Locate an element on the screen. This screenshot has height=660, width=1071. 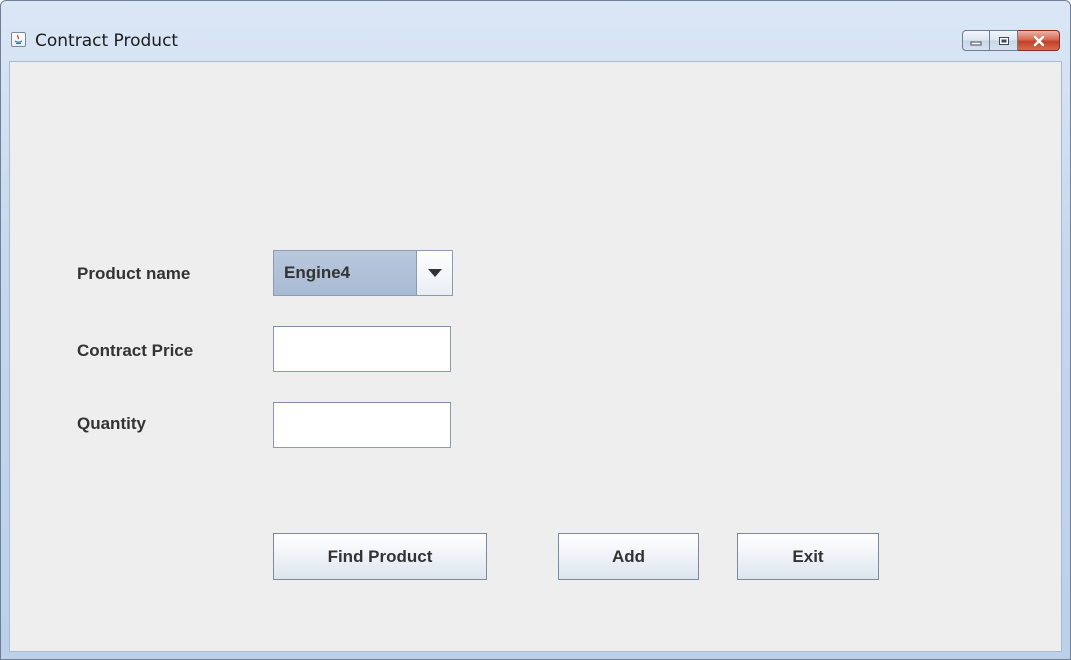
title-bar: Contract Product is located at coordinates (535, 31).